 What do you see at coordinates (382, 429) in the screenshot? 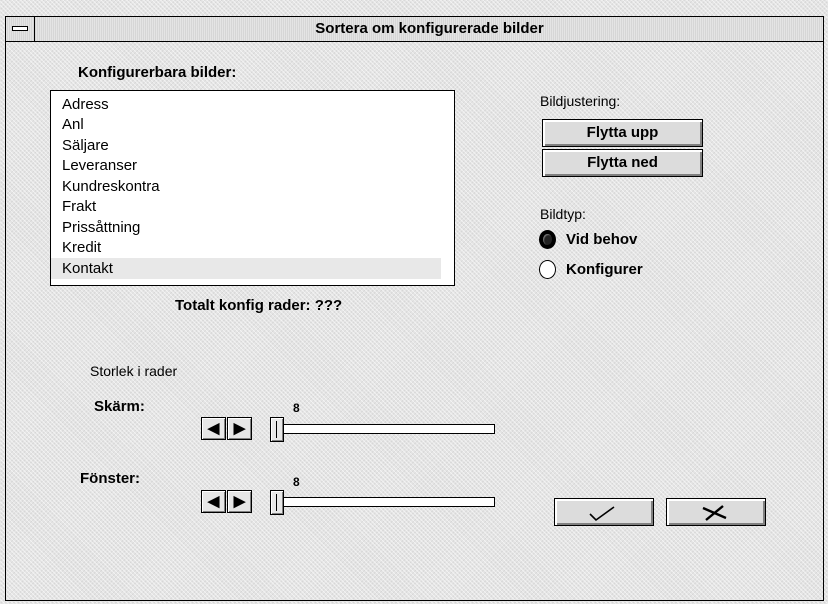
I see `screen-slider-track` at bounding box center [382, 429].